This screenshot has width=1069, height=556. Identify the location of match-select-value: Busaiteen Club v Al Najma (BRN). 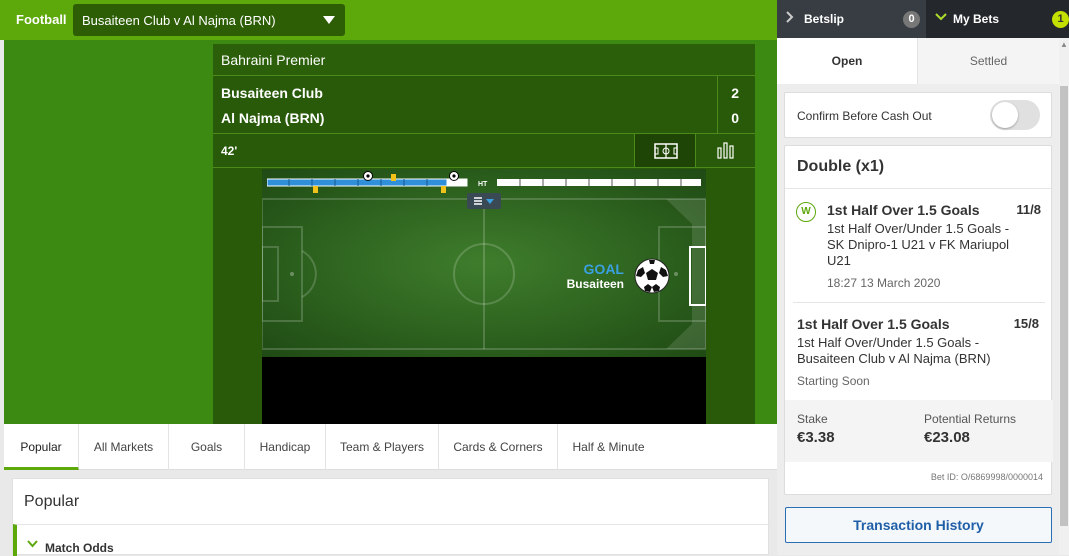
(179, 20).